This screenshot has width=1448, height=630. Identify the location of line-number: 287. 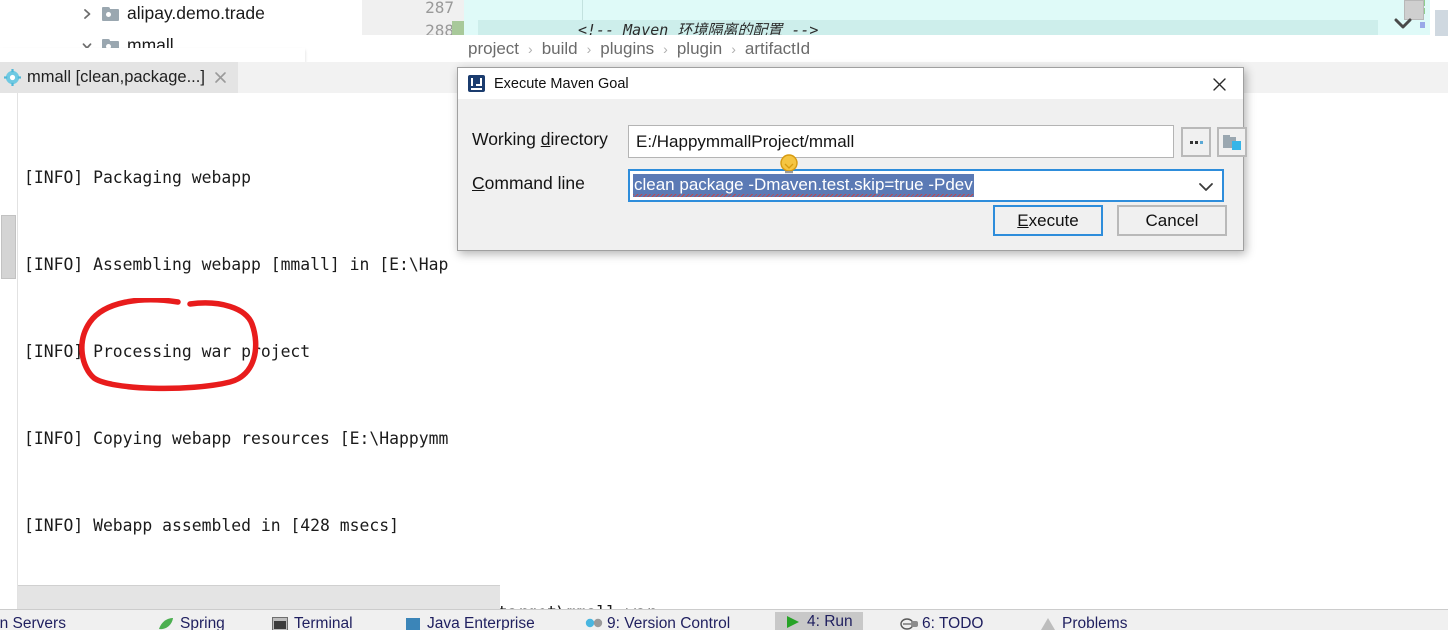
(439, 8).